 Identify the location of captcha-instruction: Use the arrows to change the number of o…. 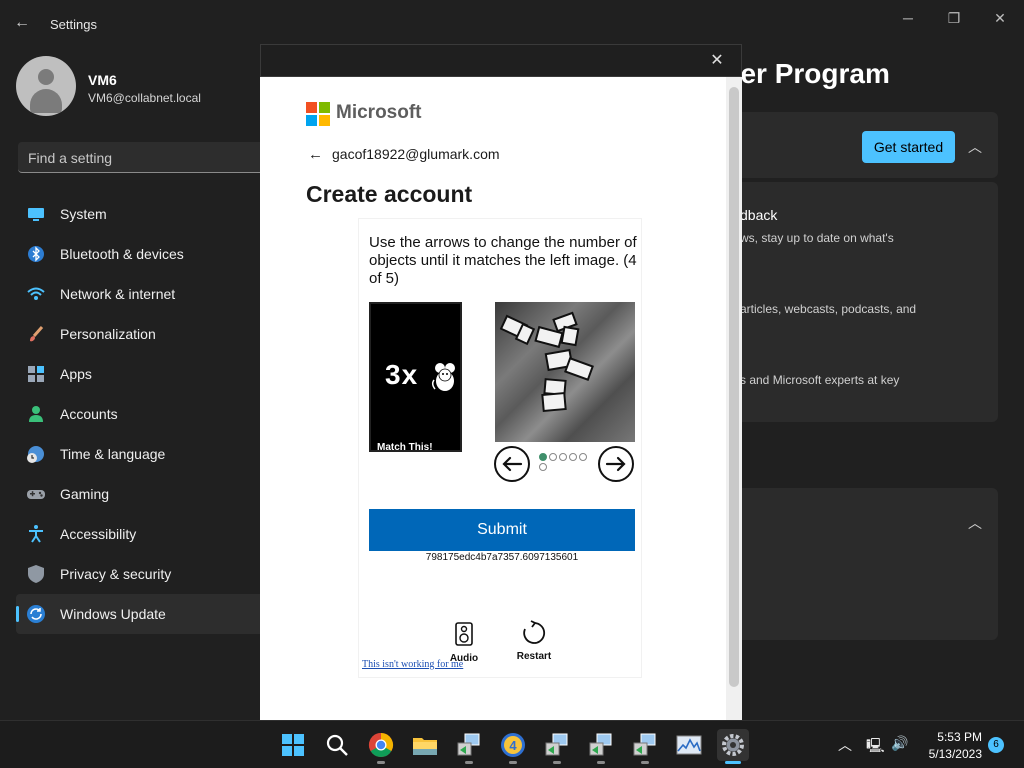
(503, 260).